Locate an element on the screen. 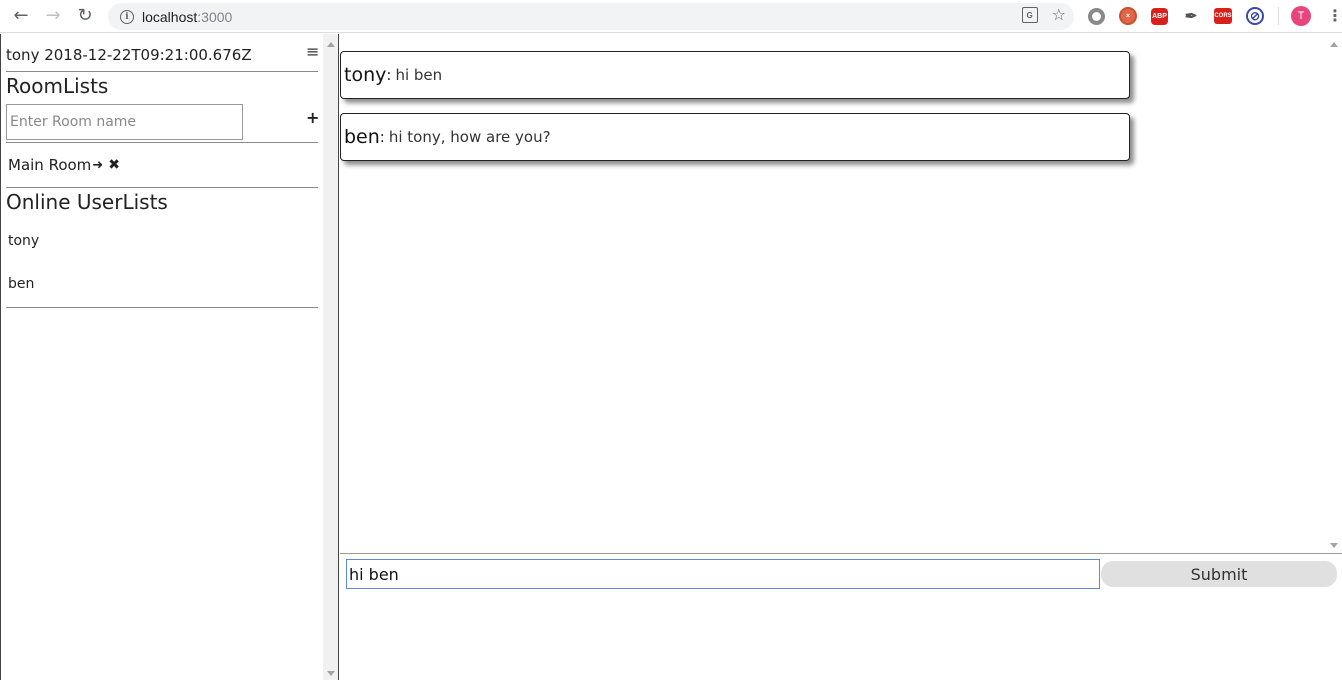 The height and width of the screenshot is (680, 1342). info-icon: i is located at coordinates (127, 16).